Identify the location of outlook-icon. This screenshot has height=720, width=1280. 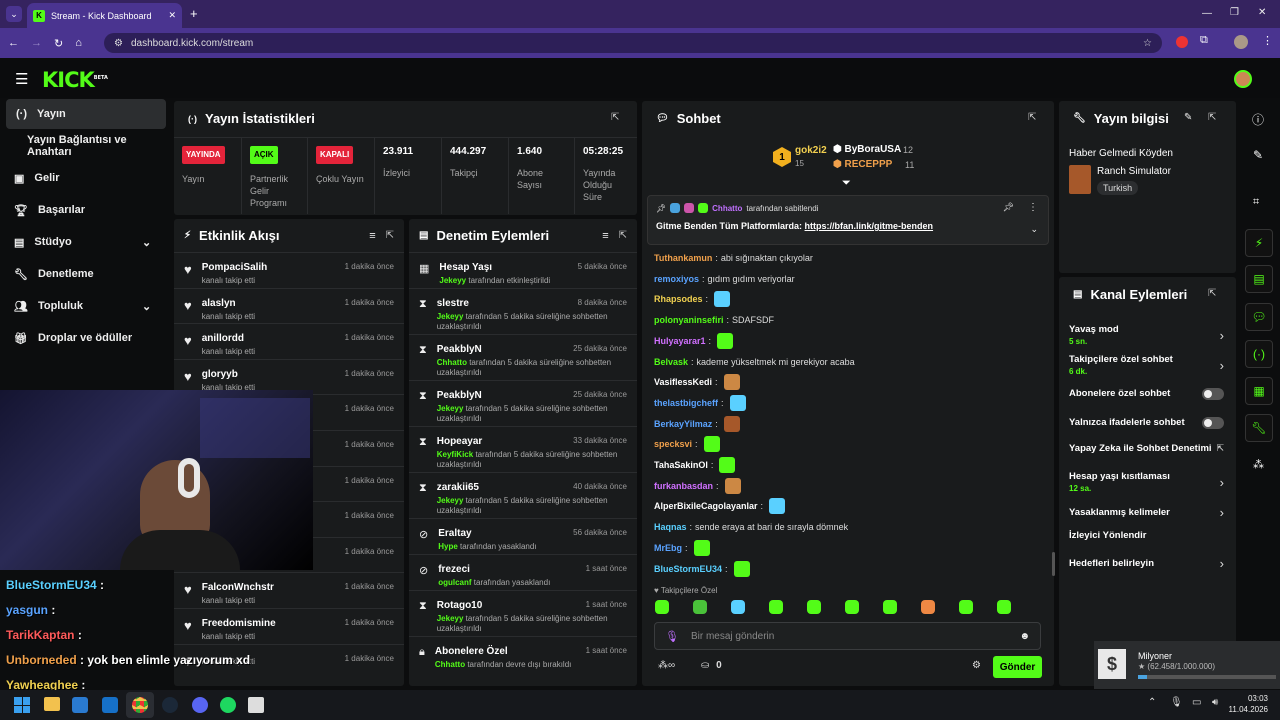
(110, 705).